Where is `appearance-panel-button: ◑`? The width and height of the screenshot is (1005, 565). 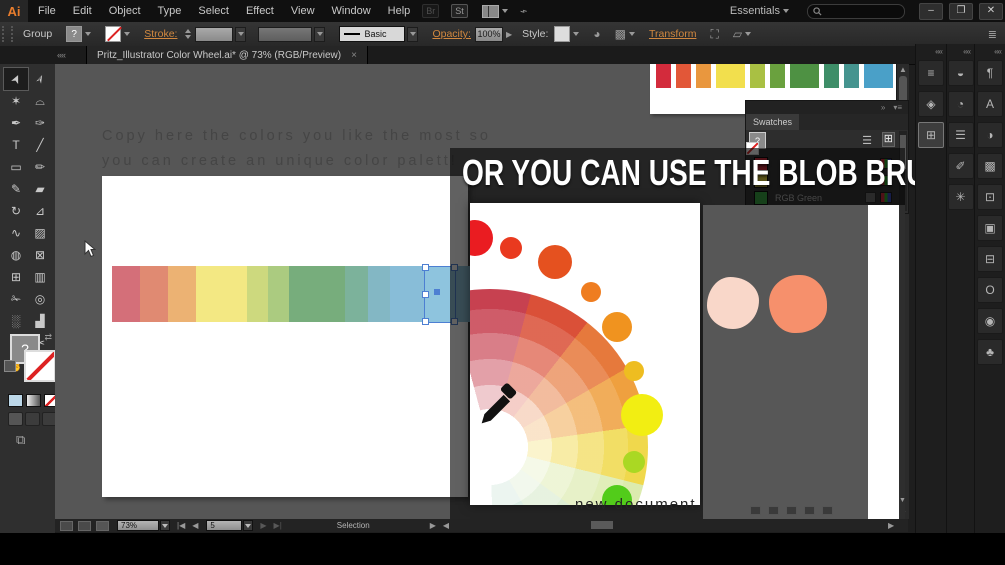
appearance-panel-button: ◑ is located at coordinates (990, 135).